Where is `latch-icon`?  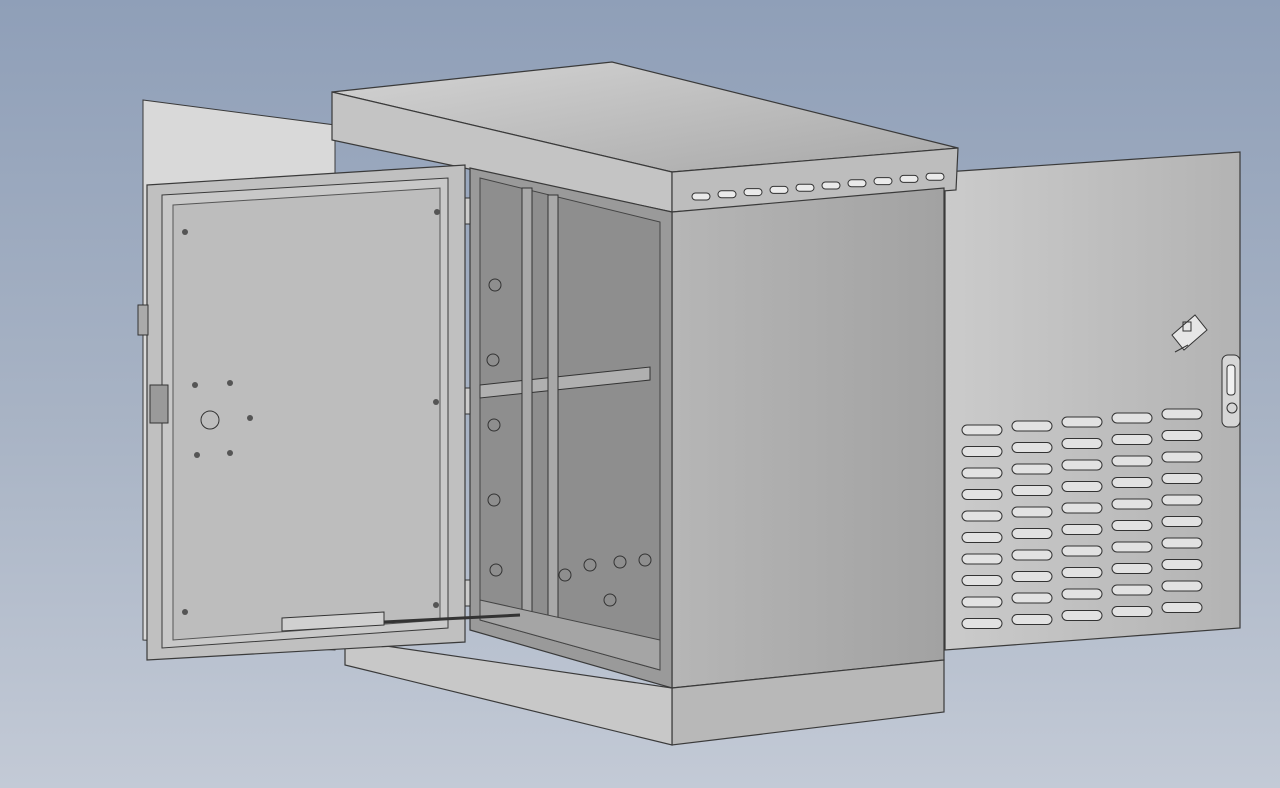
latch-icon is located at coordinates (159, 404).